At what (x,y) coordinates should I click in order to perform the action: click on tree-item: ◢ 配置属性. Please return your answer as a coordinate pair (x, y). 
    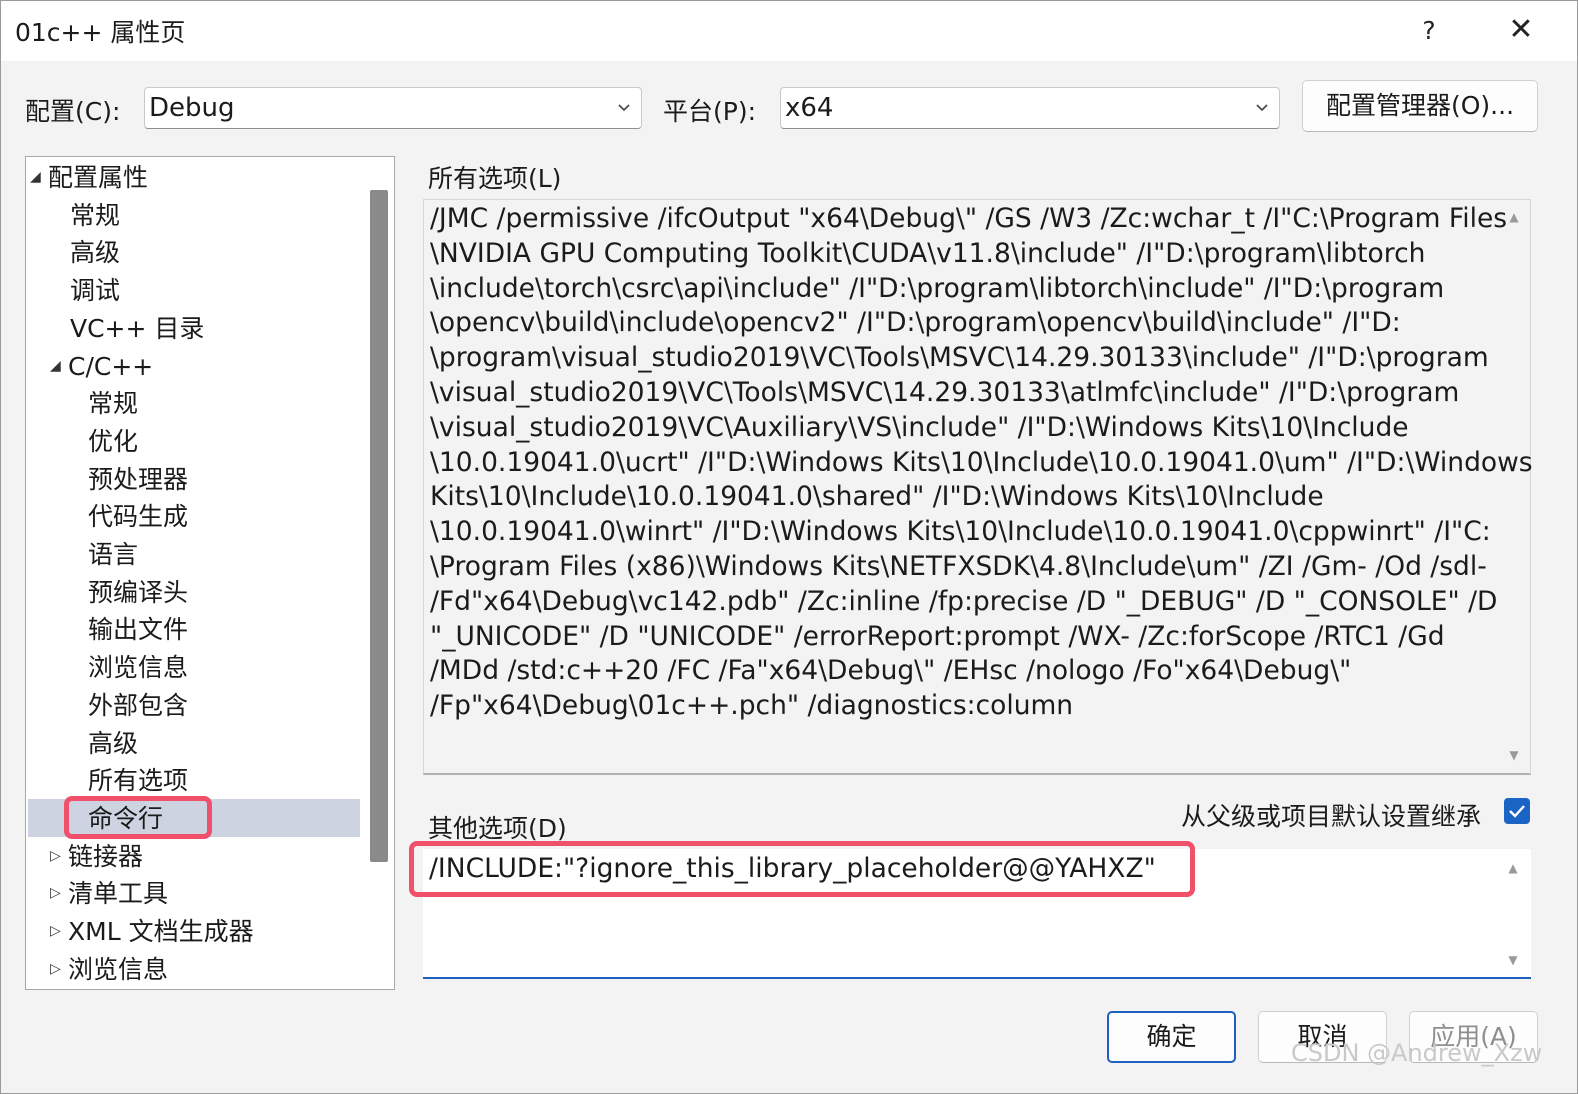
    Looking at the image, I should click on (89, 178).